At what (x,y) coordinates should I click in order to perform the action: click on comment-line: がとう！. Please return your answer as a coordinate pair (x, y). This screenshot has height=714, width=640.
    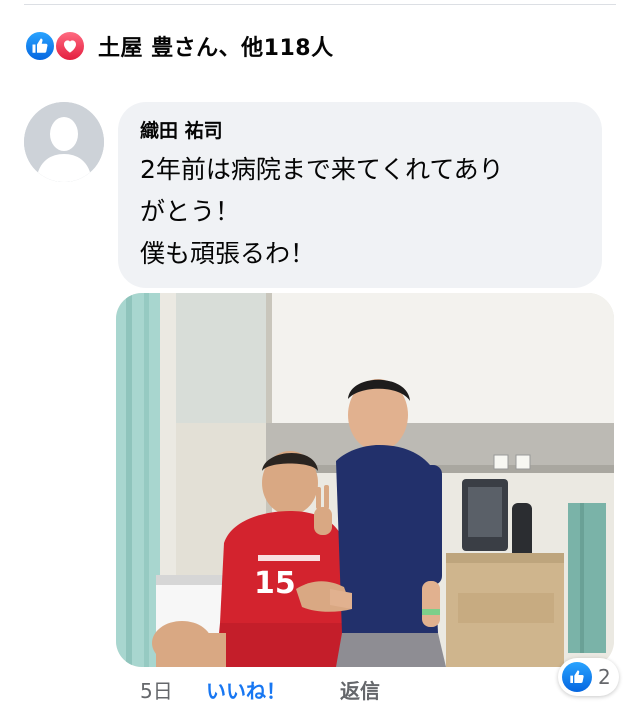
    Looking at the image, I should click on (190, 211).